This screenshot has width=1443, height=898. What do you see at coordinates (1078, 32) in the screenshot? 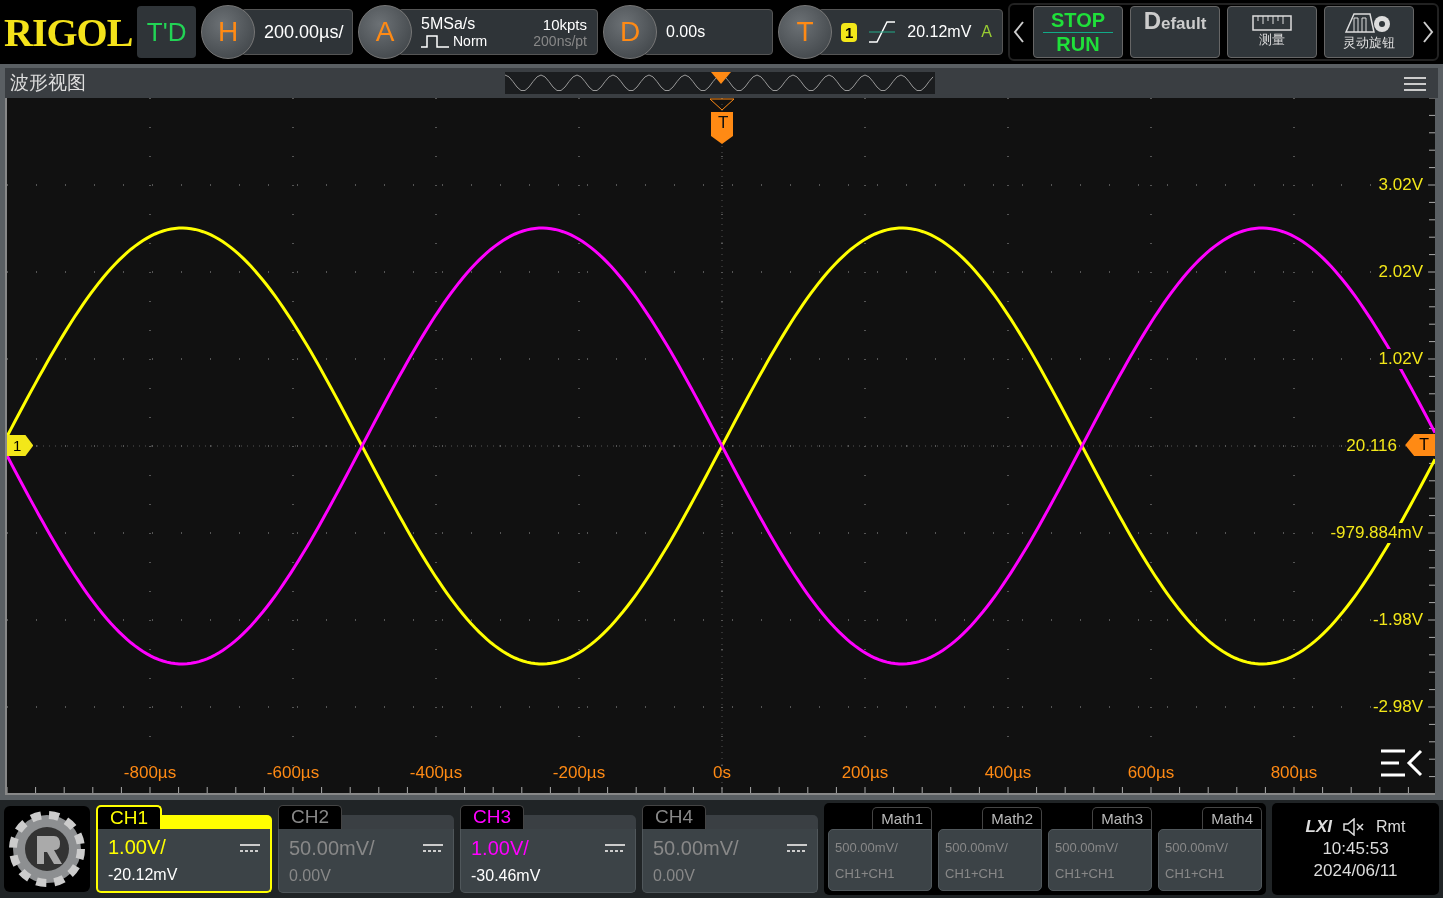
I see `run-stop-button: STOP RUN` at bounding box center [1078, 32].